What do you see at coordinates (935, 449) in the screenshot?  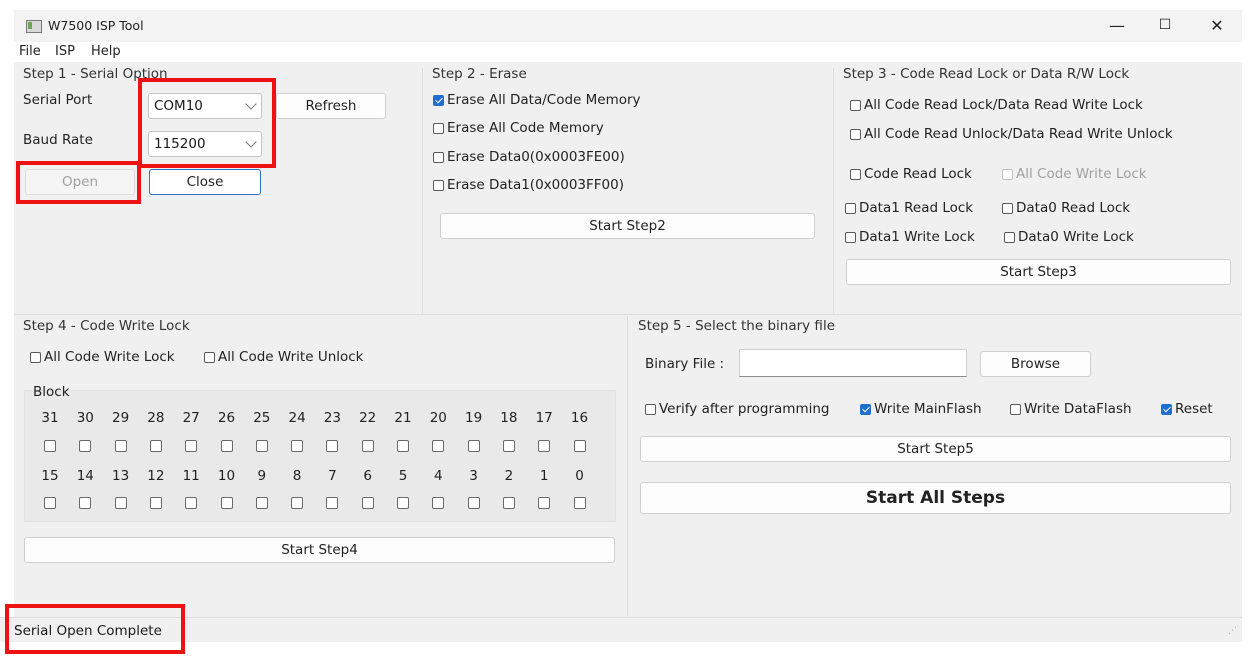 I see `start-step5-button: Start Step5` at bounding box center [935, 449].